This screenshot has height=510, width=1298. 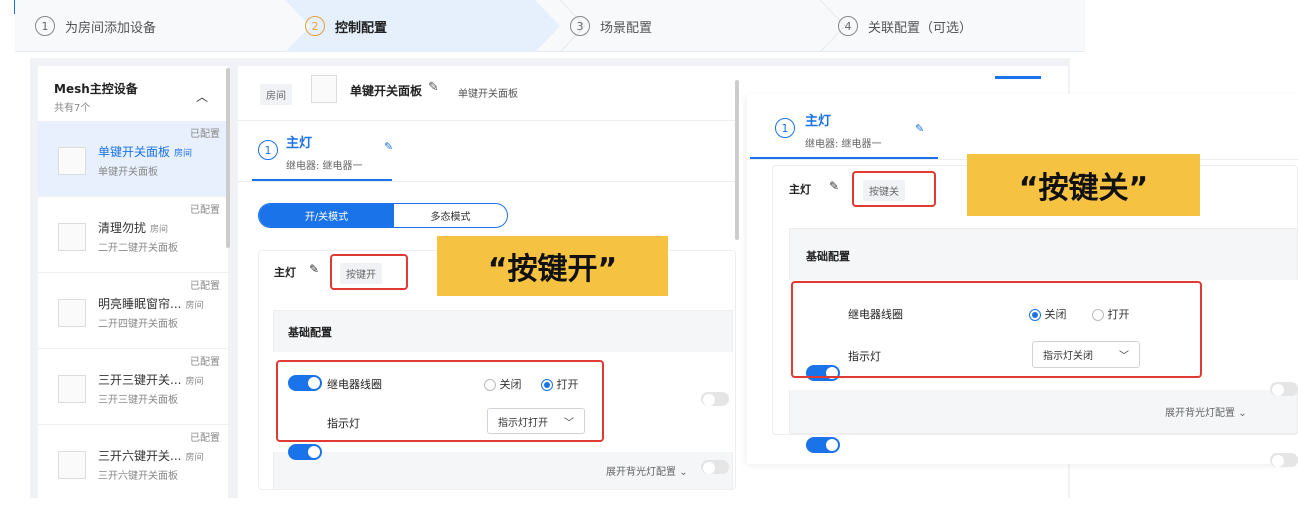 What do you see at coordinates (1018, 77) in the screenshot?
I see `accent-strip` at bounding box center [1018, 77].